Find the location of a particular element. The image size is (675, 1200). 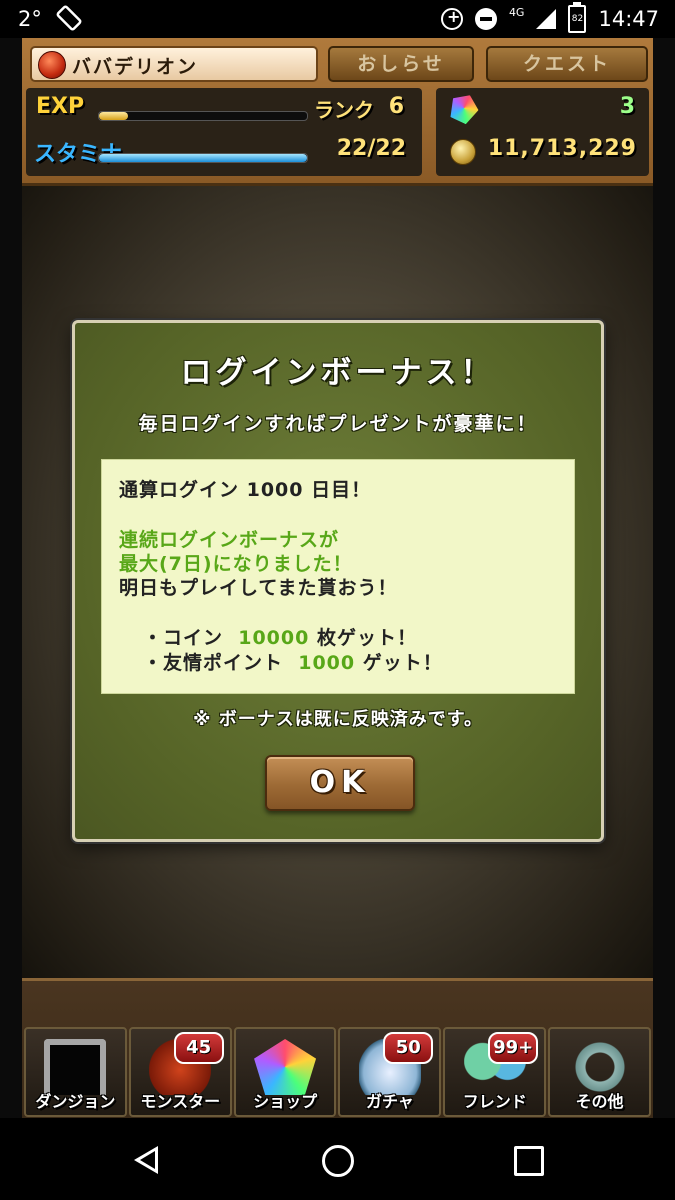

menu-label: フレンド is located at coordinates (494, 1101).